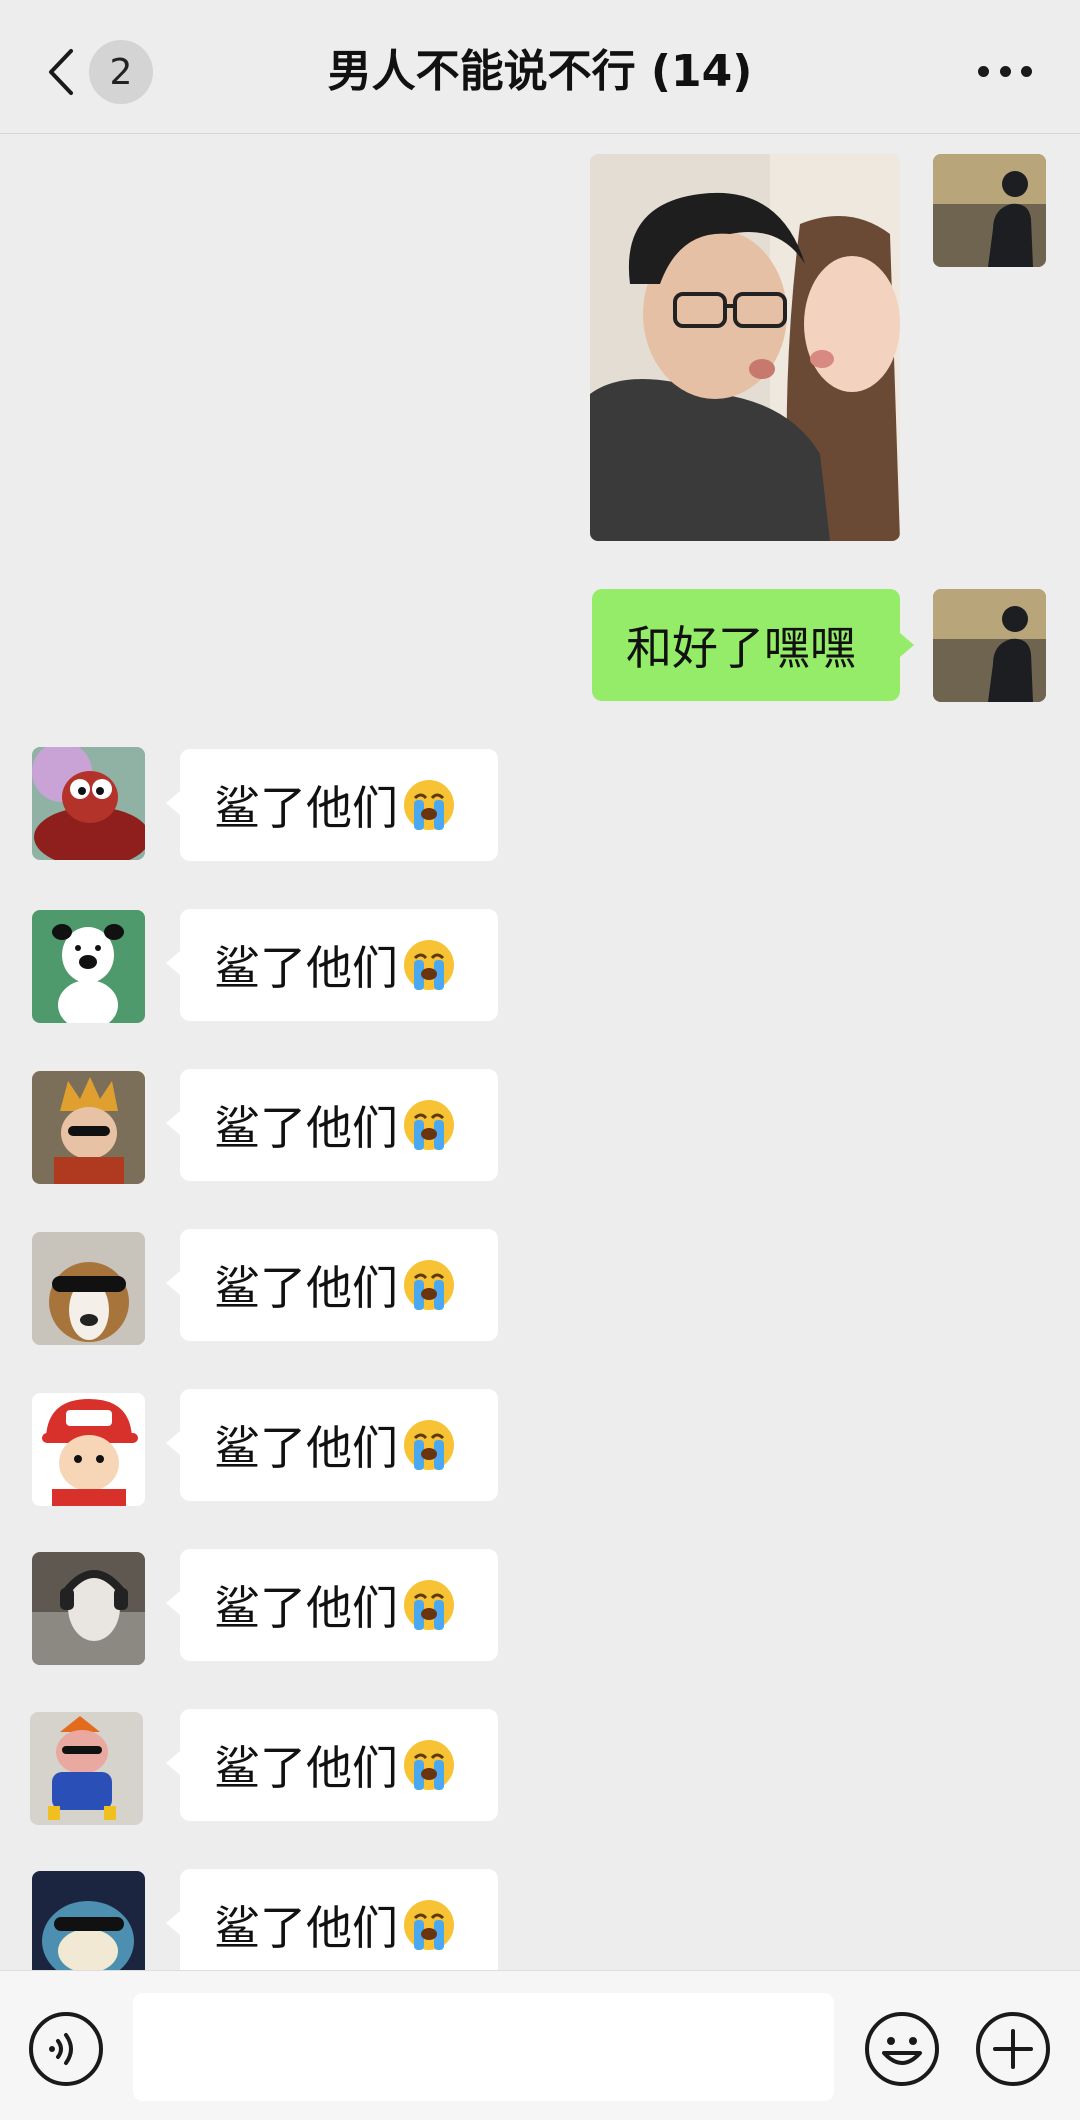 This screenshot has width=1080, height=2120. I want to click on sent-message-bubble: 和好了嘿嘿, so click(746, 645).